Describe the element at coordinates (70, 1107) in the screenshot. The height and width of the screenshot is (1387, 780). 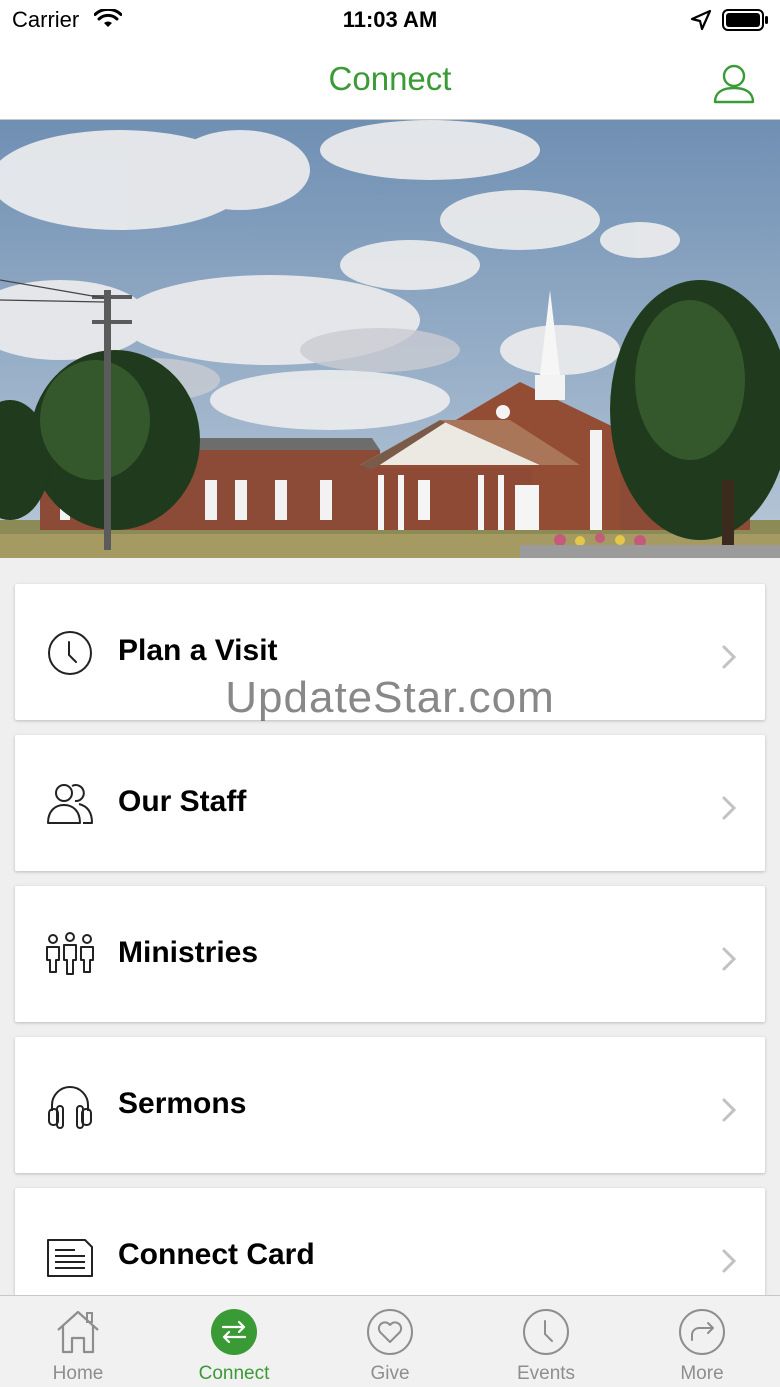
I see `headphones-icon` at that location.